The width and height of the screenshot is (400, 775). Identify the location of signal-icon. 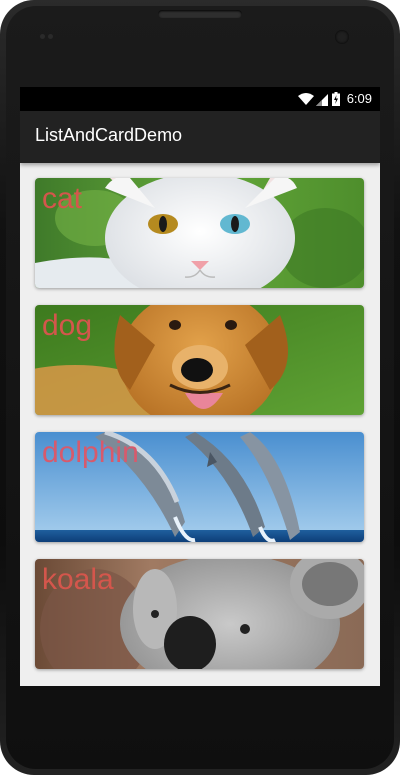
(322, 100).